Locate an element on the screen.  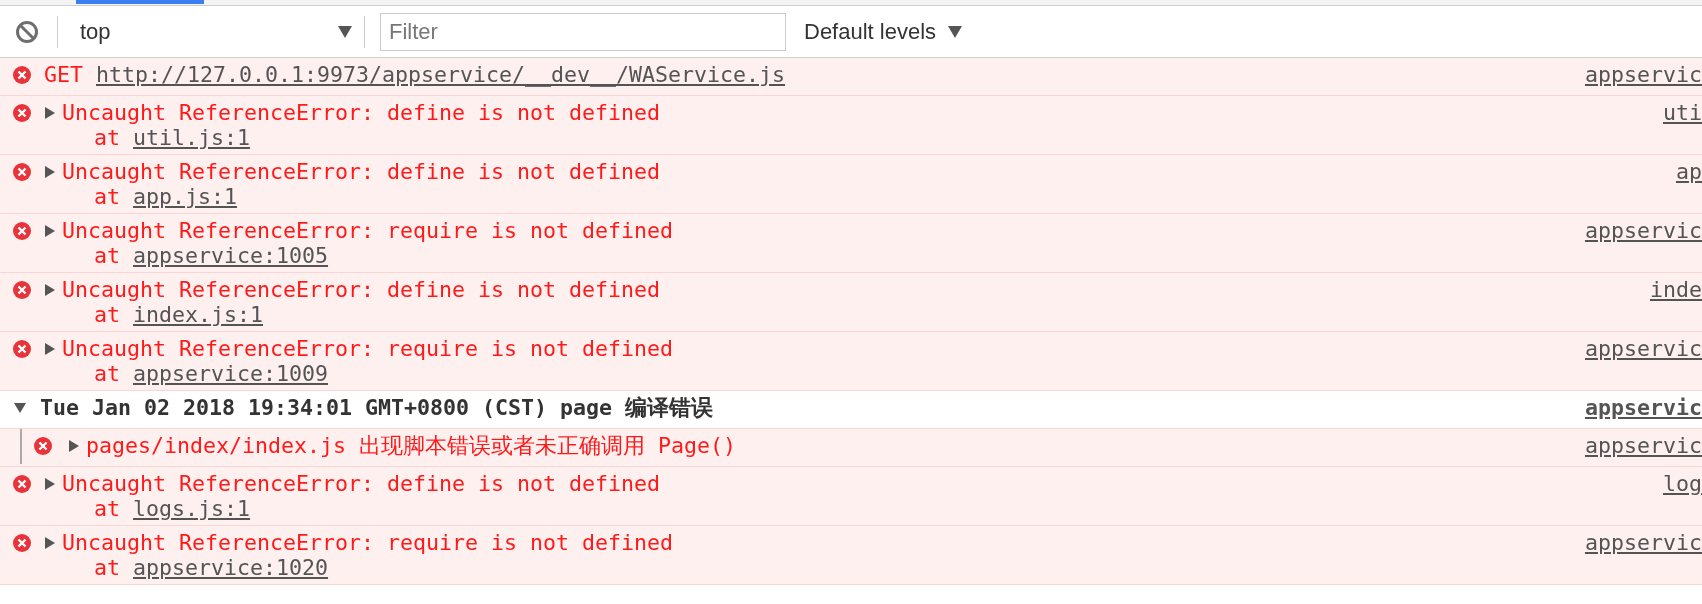
stack-link: appservice:1020 is located at coordinates (231, 567).